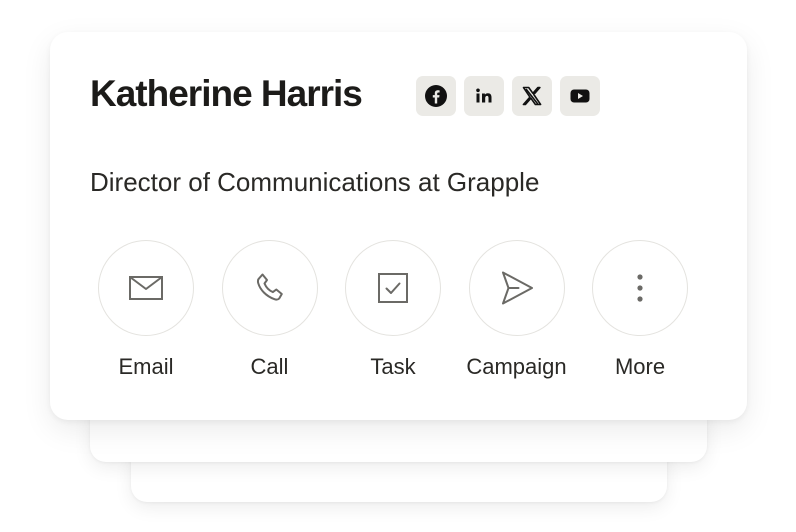 This screenshot has width=796, height=532. What do you see at coordinates (508, 96) in the screenshot?
I see `social-links` at bounding box center [508, 96].